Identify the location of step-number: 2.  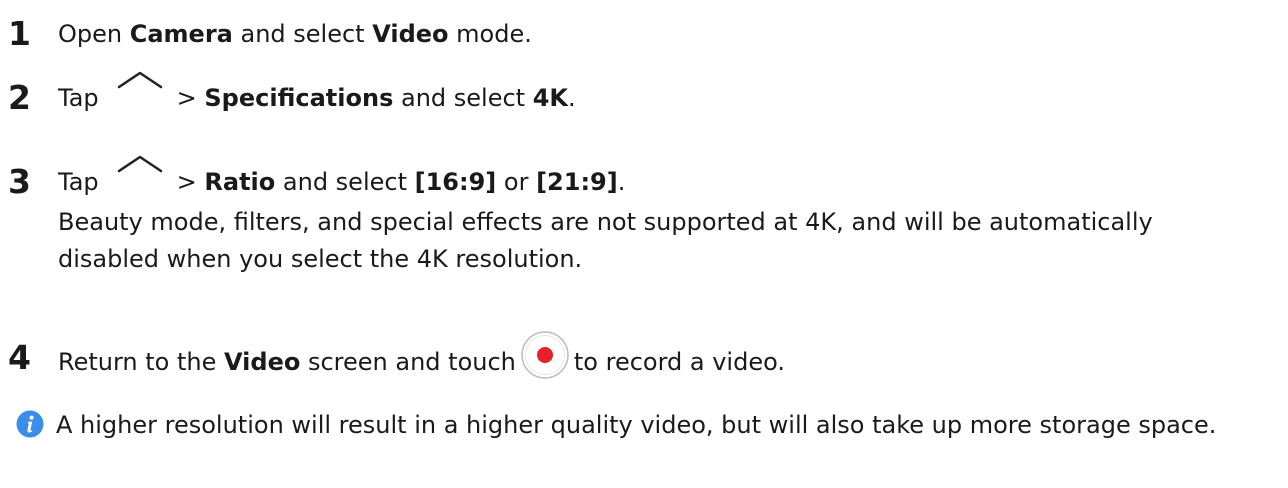
(19, 97).